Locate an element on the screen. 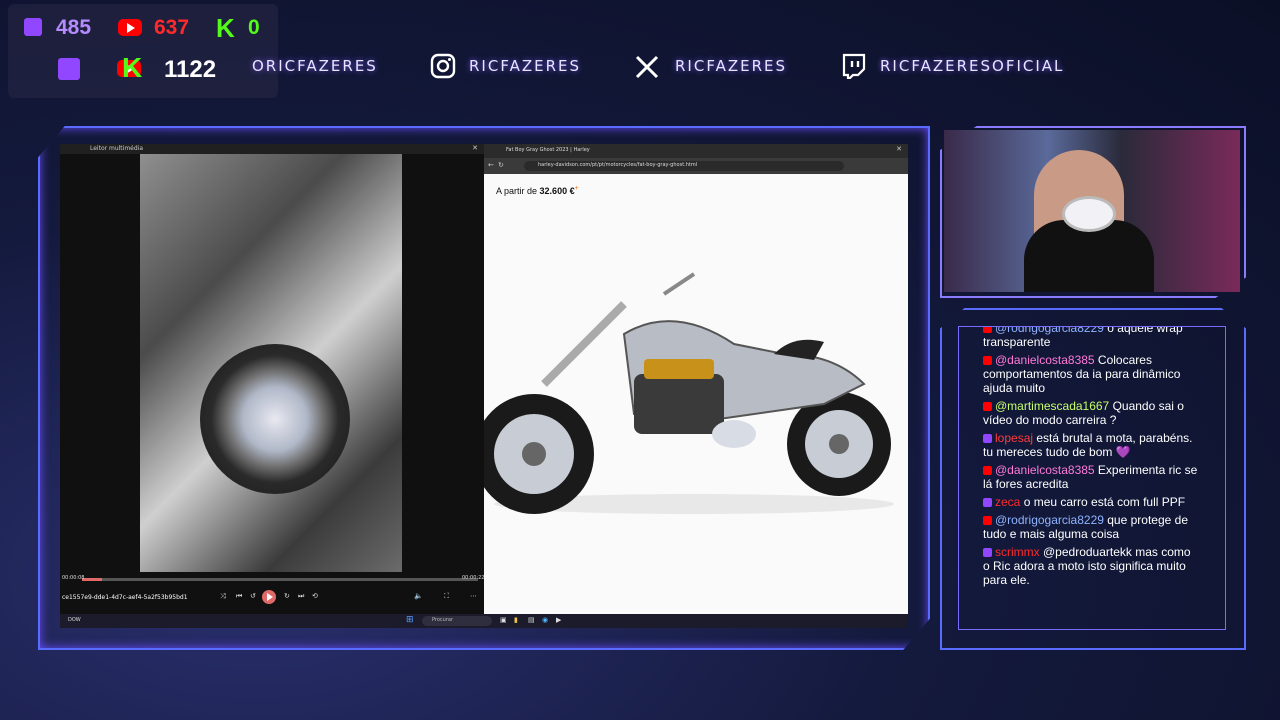 Image resolution: width=1280 pixels, height=720 pixels. headphones is located at coordinates (1089, 214).